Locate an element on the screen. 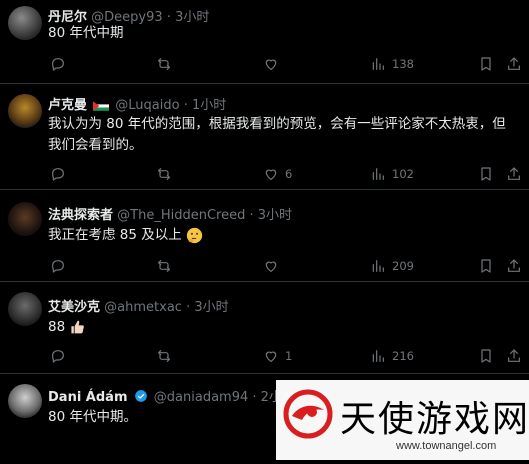 Image resolution: width=529 pixels, height=464 pixels. timestamp: 1小时 is located at coordinates (209, 105).